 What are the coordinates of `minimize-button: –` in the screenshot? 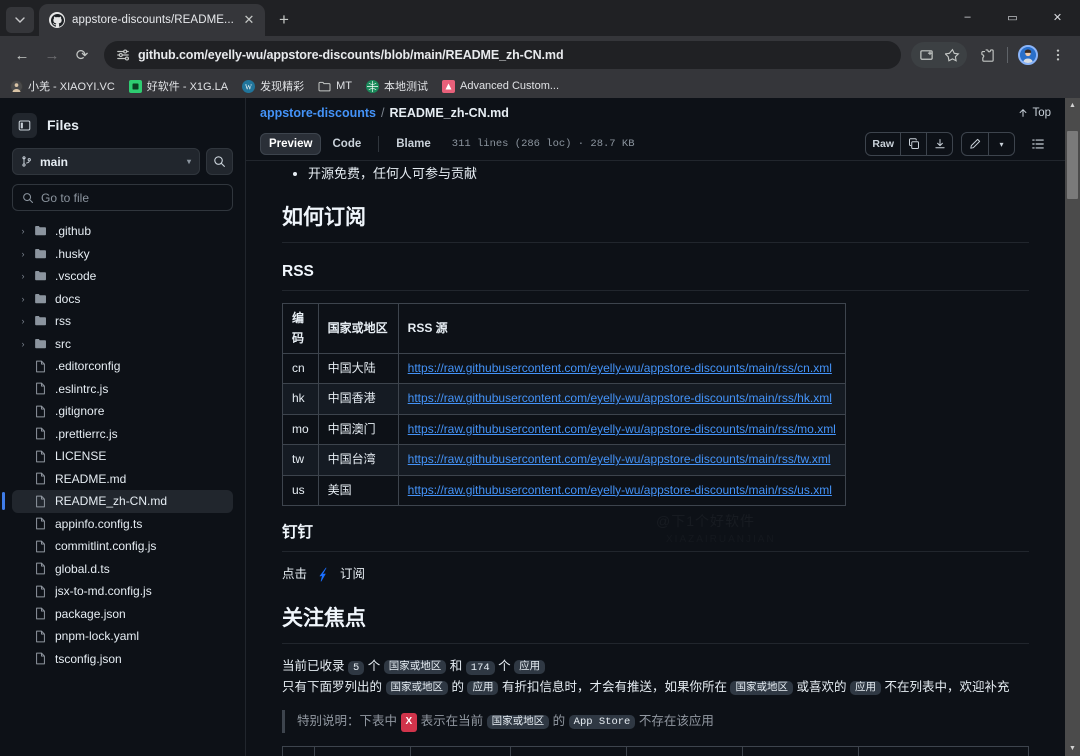 It's located at (967, 17).